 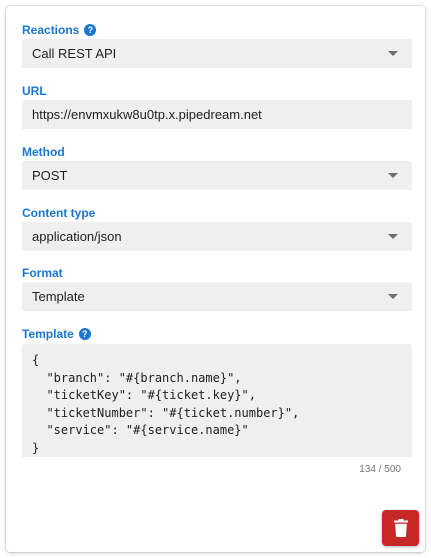 I want to click on delete-button, so click(x=400, y=528).